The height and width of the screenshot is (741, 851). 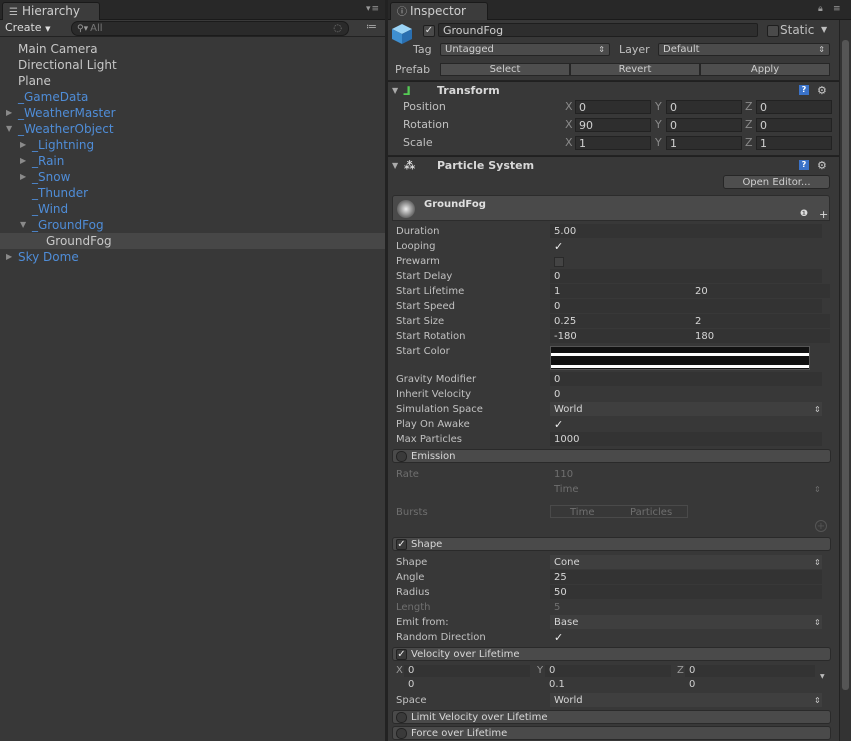 What do you see at coordinates (192, 81) in the screenshot?
I see `list-item: Plane` at bounding box center [192, 81].